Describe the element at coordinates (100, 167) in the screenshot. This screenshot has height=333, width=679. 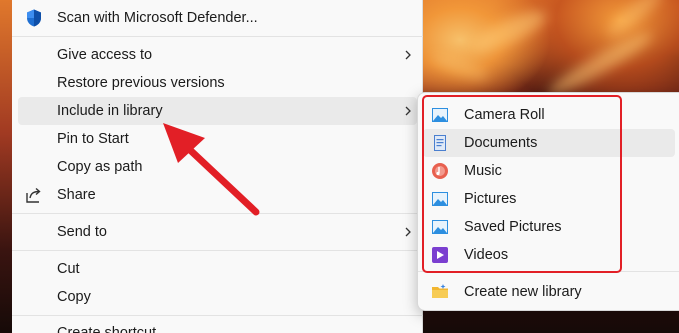
I see `menu-item-label: Copy as path` at that location.